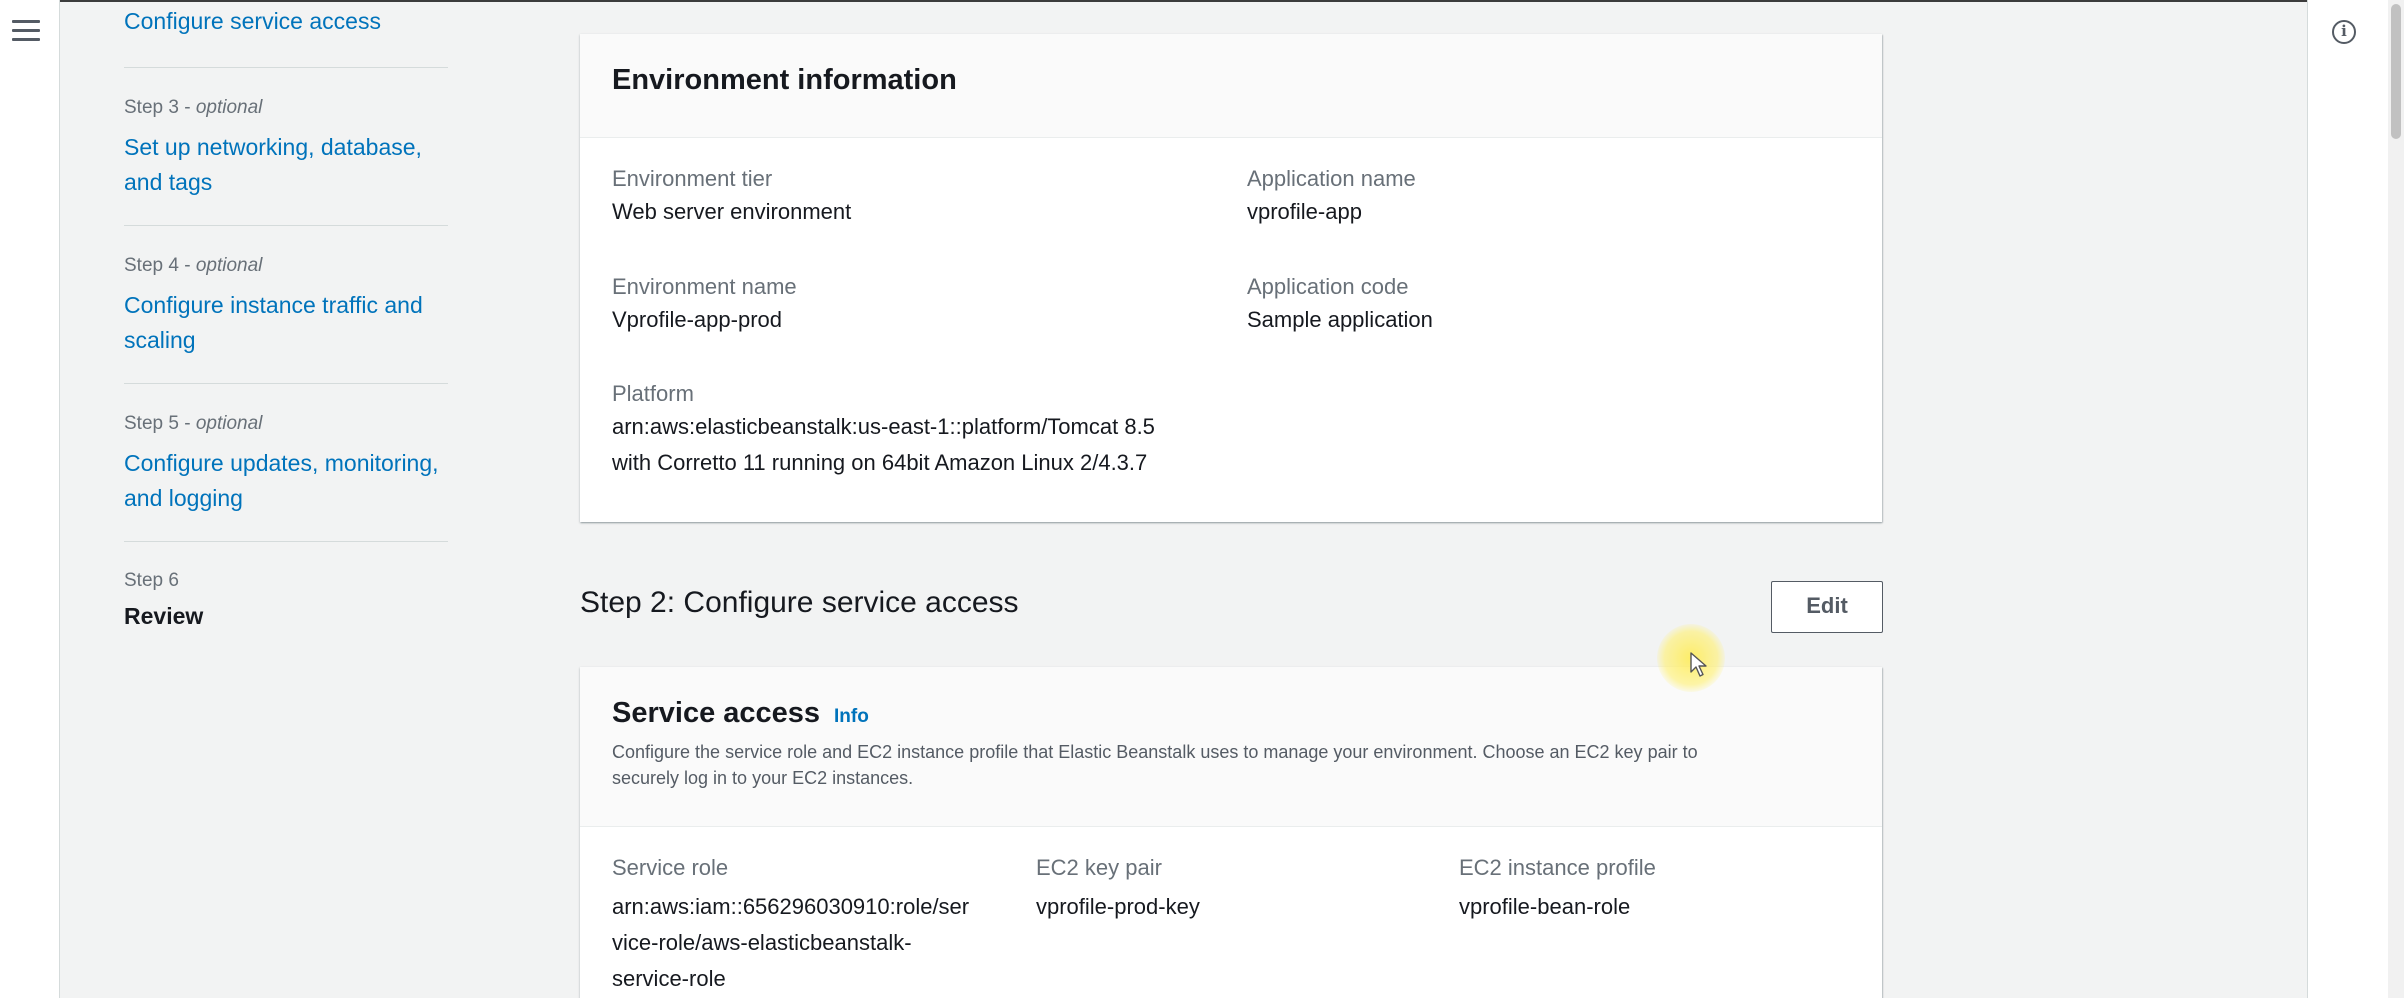  I want to click on field-value: vprofile-prod-key, so click(1118, 906).